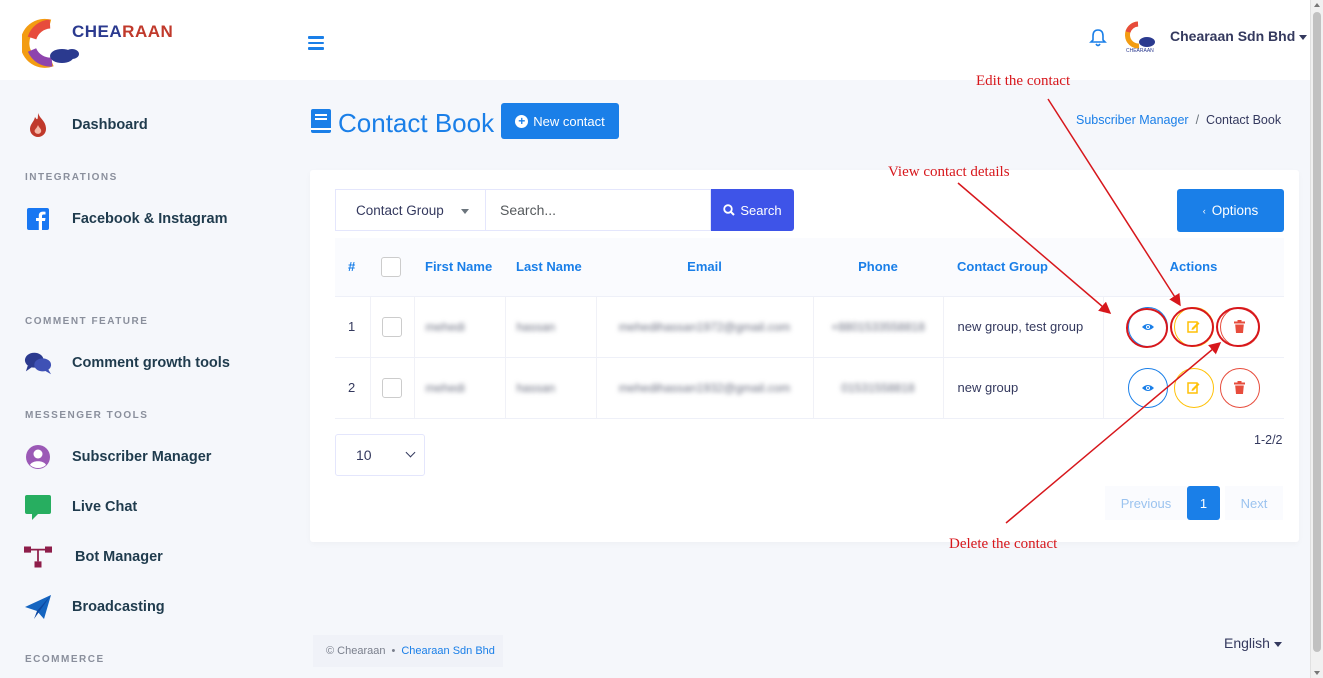 This screenshot has height=678, width=1323. Describe the element at coordinates (71, 177) in the screenshot. I see `sidebar-section-integrations: INTEGRATIONS` at that location.